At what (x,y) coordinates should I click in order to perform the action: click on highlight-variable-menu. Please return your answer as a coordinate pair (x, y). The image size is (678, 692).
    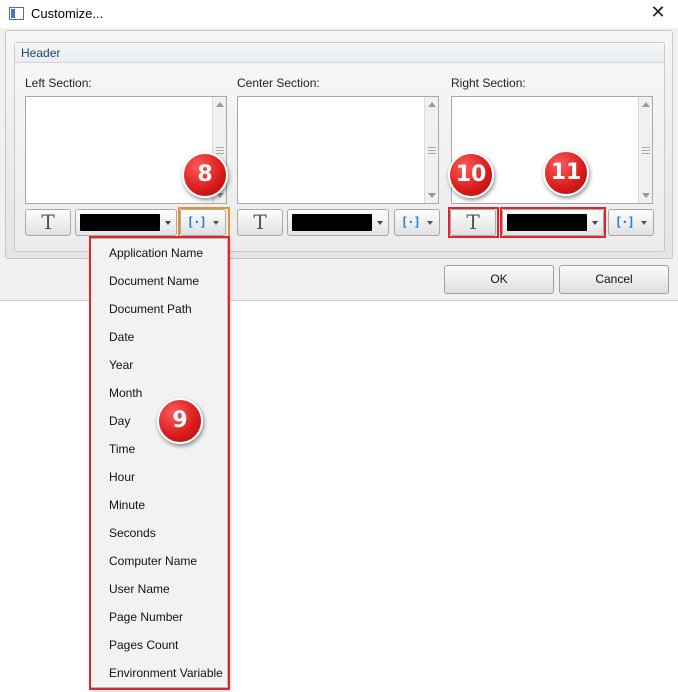
    Looking at the image, I should click on (159, 463).